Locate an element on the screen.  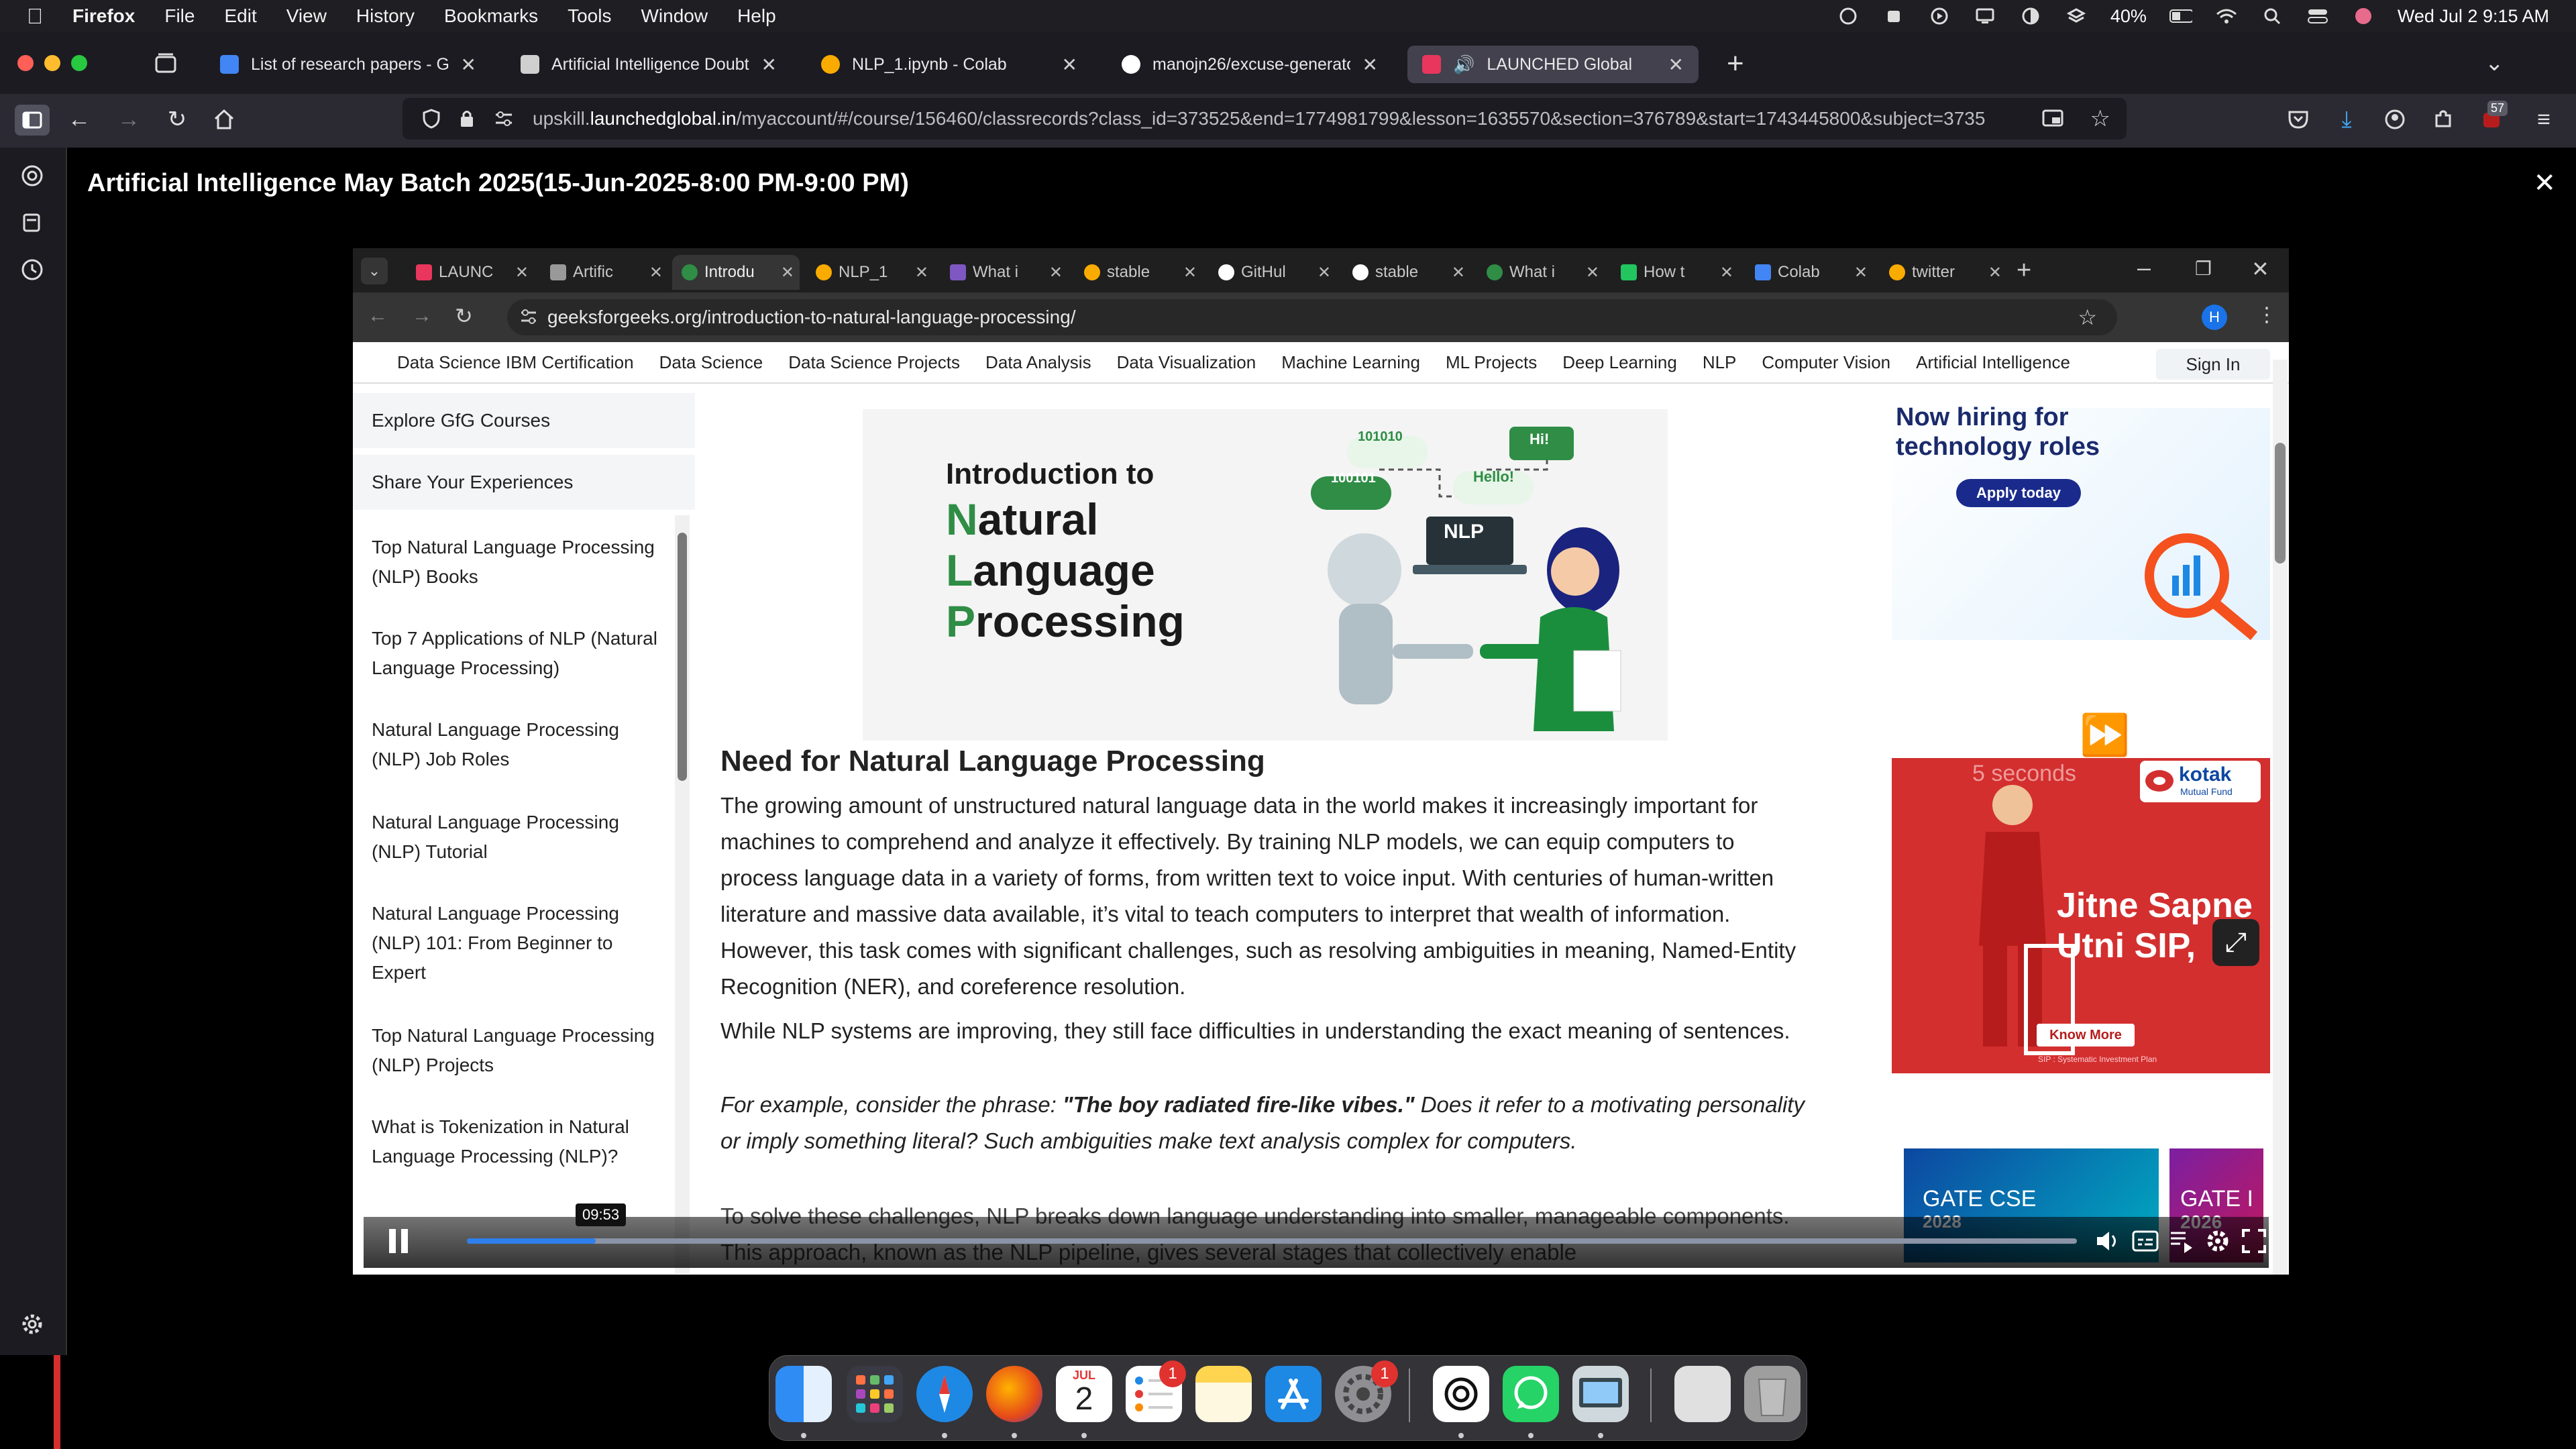
chrome-tab: twitter ✕ is located at coordinates (1943, 272).